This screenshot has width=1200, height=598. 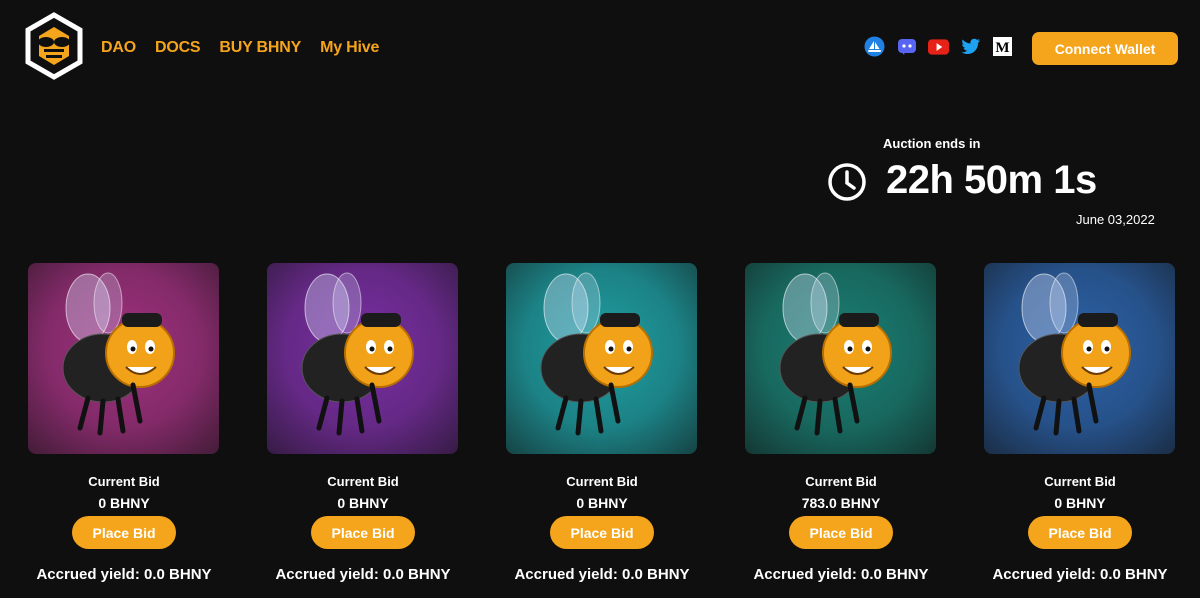 I want to click on youtube-icon, so click(x=938, y=46).